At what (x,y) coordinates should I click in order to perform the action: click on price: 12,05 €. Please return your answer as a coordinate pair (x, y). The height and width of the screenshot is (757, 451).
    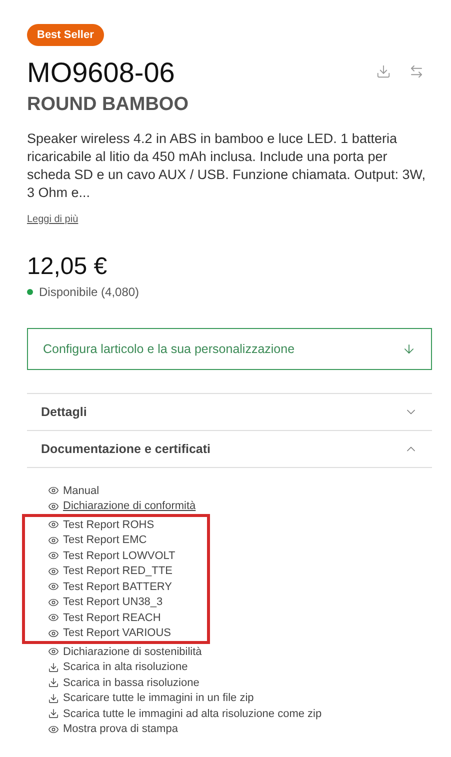
    Looking at the image, I should click on (67, 267).